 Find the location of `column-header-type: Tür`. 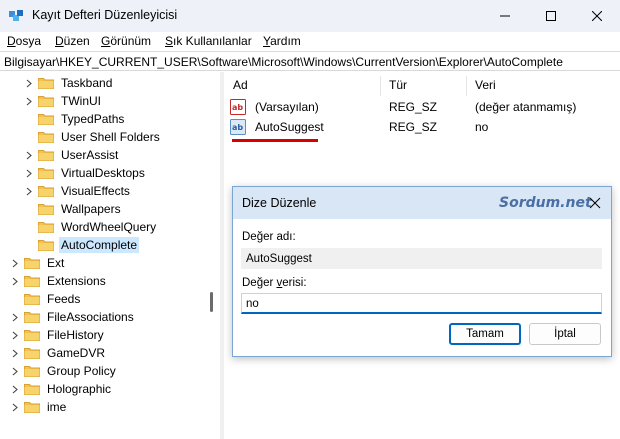

column-header-type: Tür is located at coordinates (398, 85).